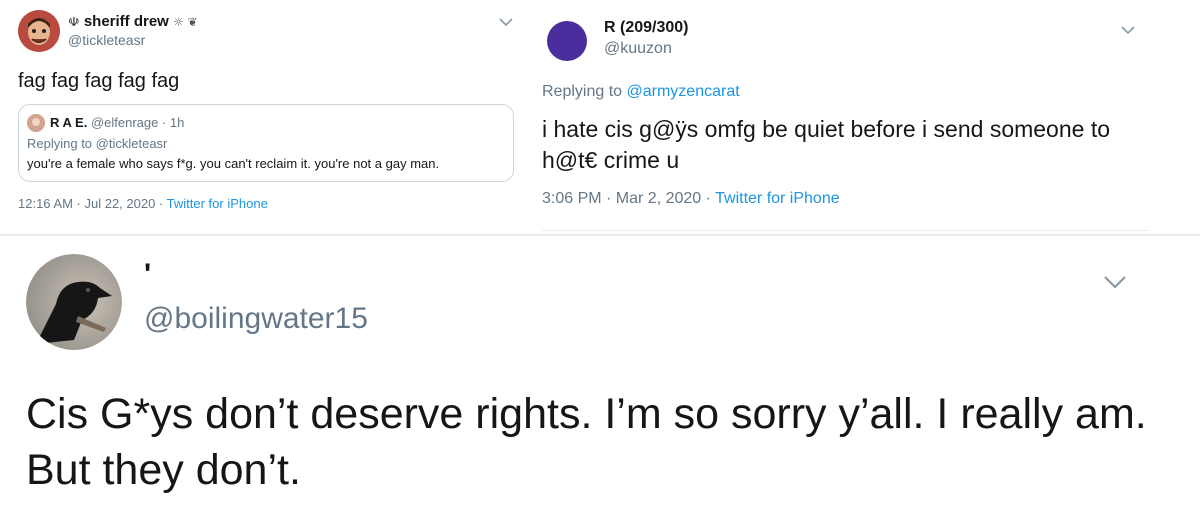 The height and width of the screenshot is (524, 1200). What do you see at coordinates (132, 143) in the screenshot?
I see `replying-to-handle: @tickleteasr` at bounding box center [132, 143].